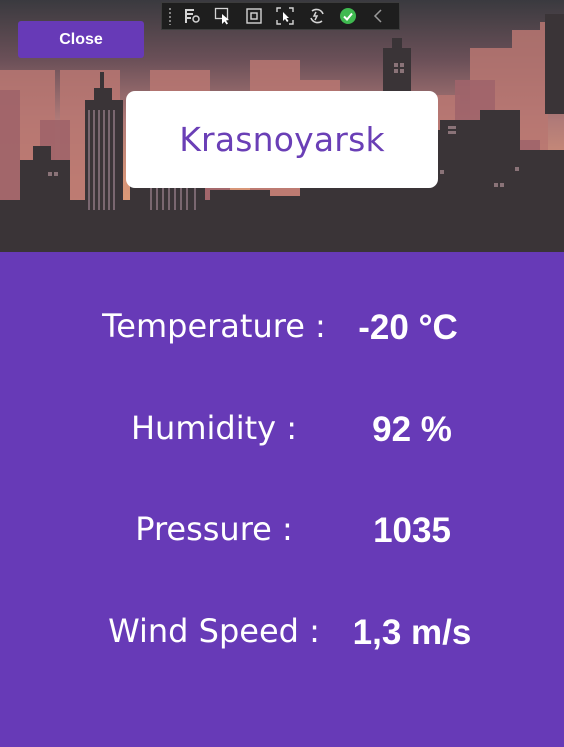  I want to click on hot-reload-icon, so click(316, 16).